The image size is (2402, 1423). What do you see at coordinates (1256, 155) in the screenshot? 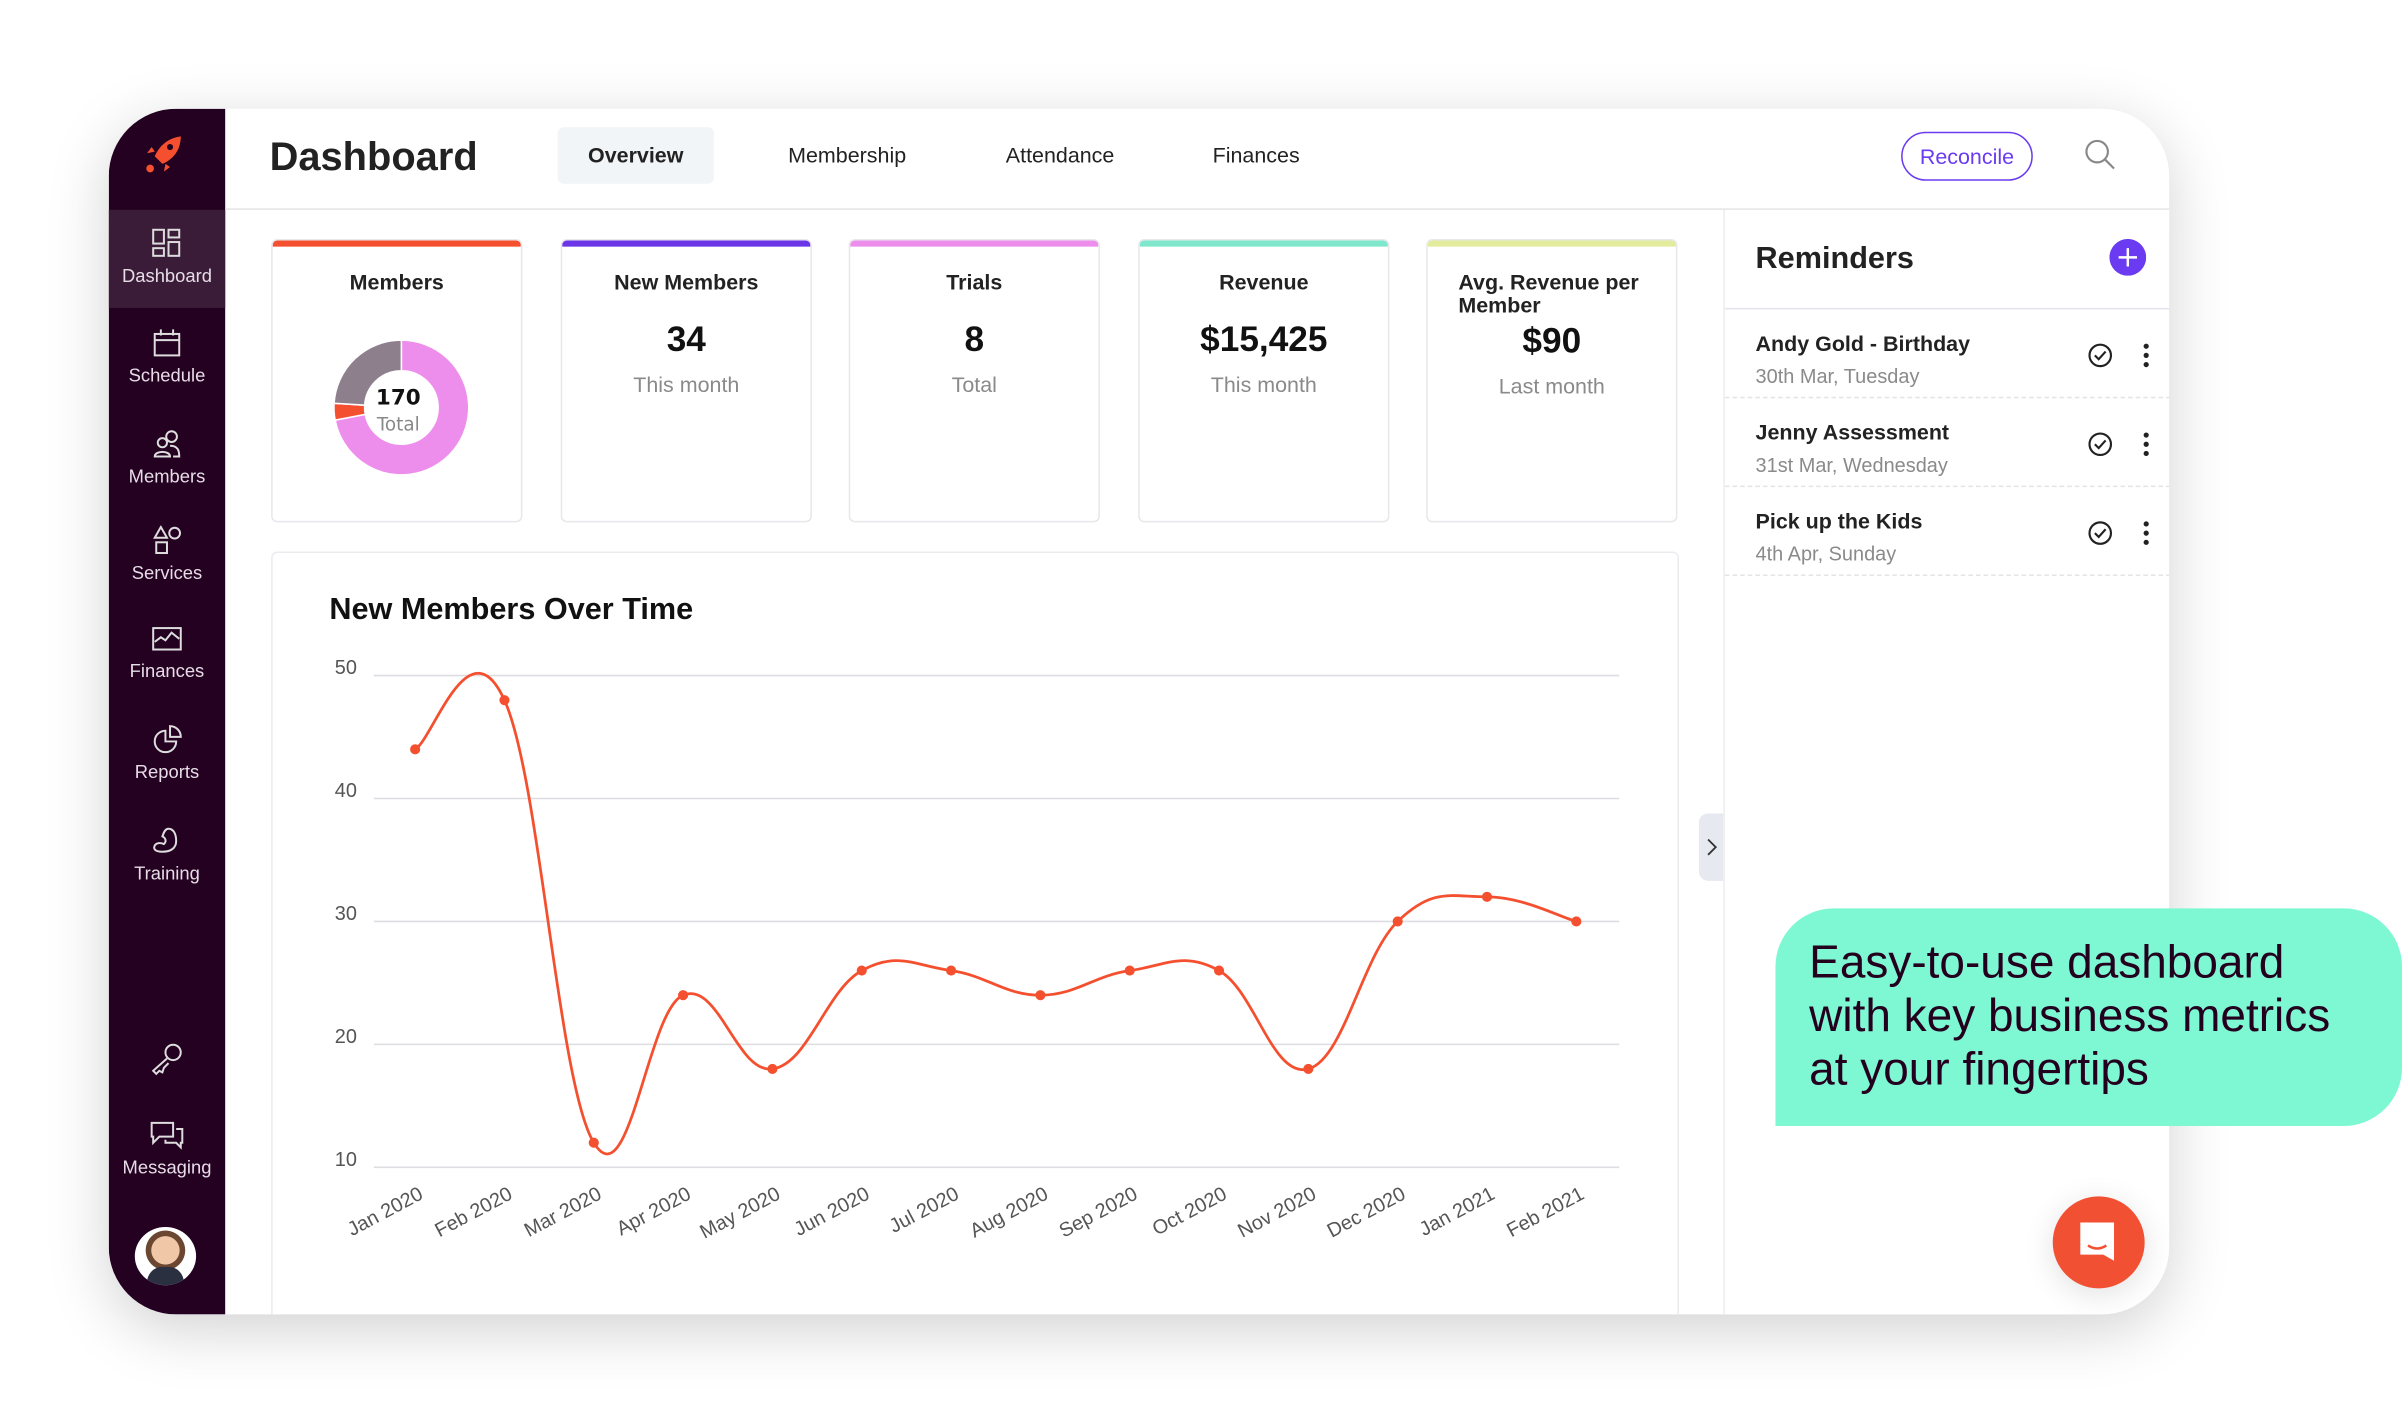
I see `tab-finances: Finances` at bounding box center [1256, 155].